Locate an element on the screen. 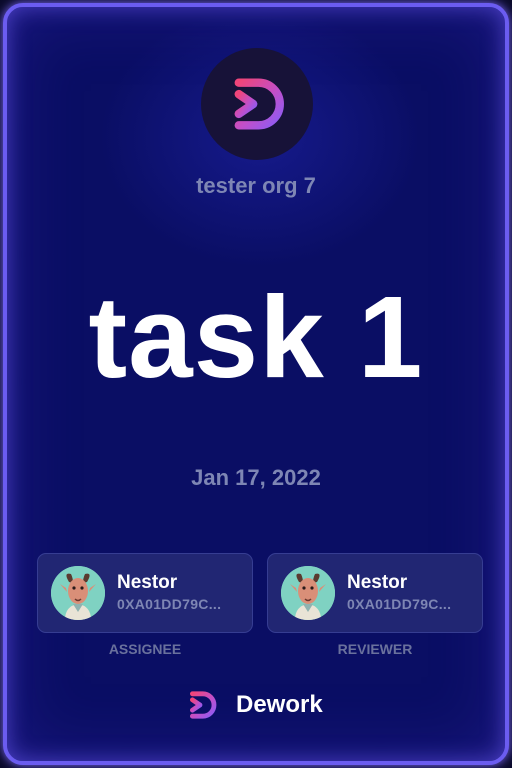 This screenshot has height=768, width=512. assignee-label: ASSIGNEE is located at coordinates (145, 649).